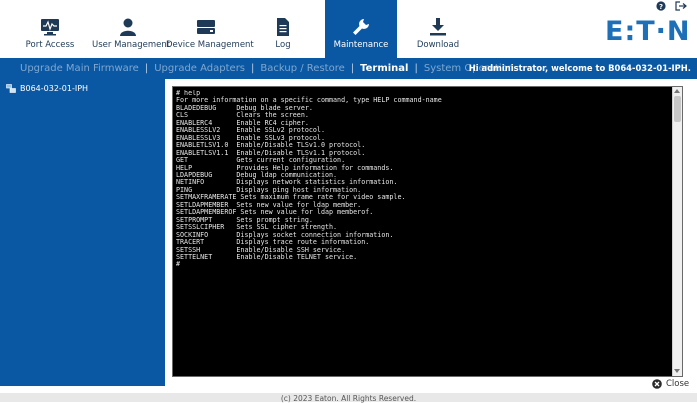 Image resolution: width=697 pixels, height=403 pixels. I want to click on nav-label: Log, so click(283, 45).